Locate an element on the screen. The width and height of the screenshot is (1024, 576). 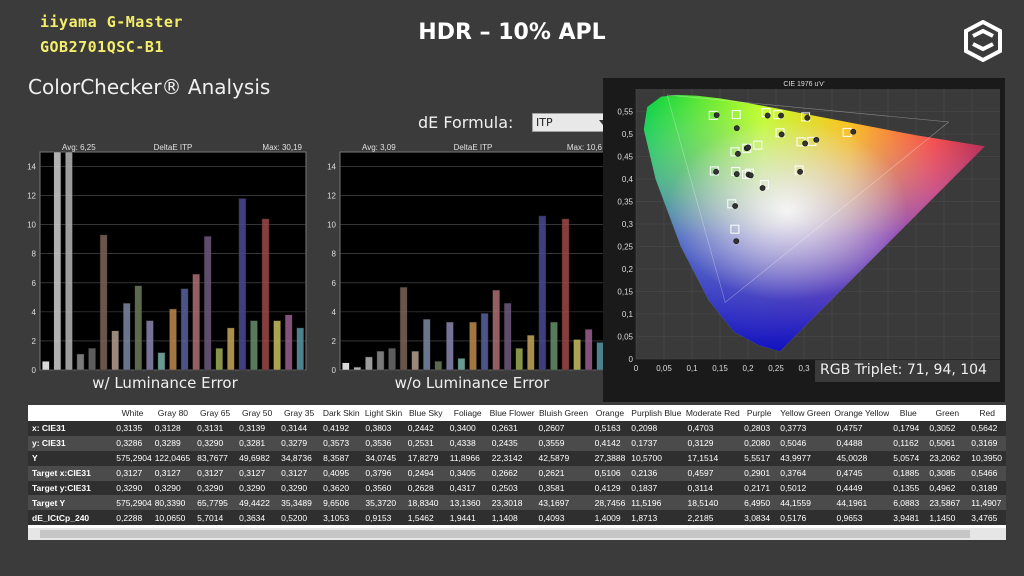
y-tick-label: 10 is located at coordinates (331, 225).